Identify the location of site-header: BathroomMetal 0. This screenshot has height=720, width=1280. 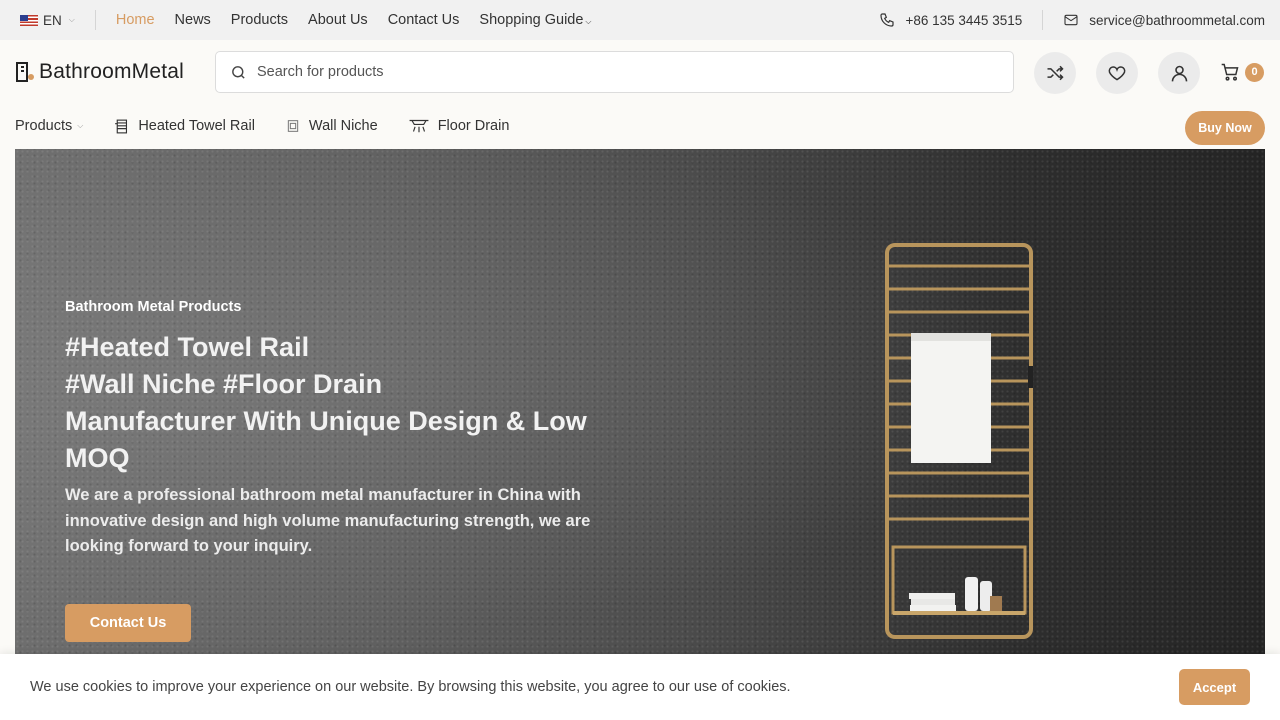
(640, 72).